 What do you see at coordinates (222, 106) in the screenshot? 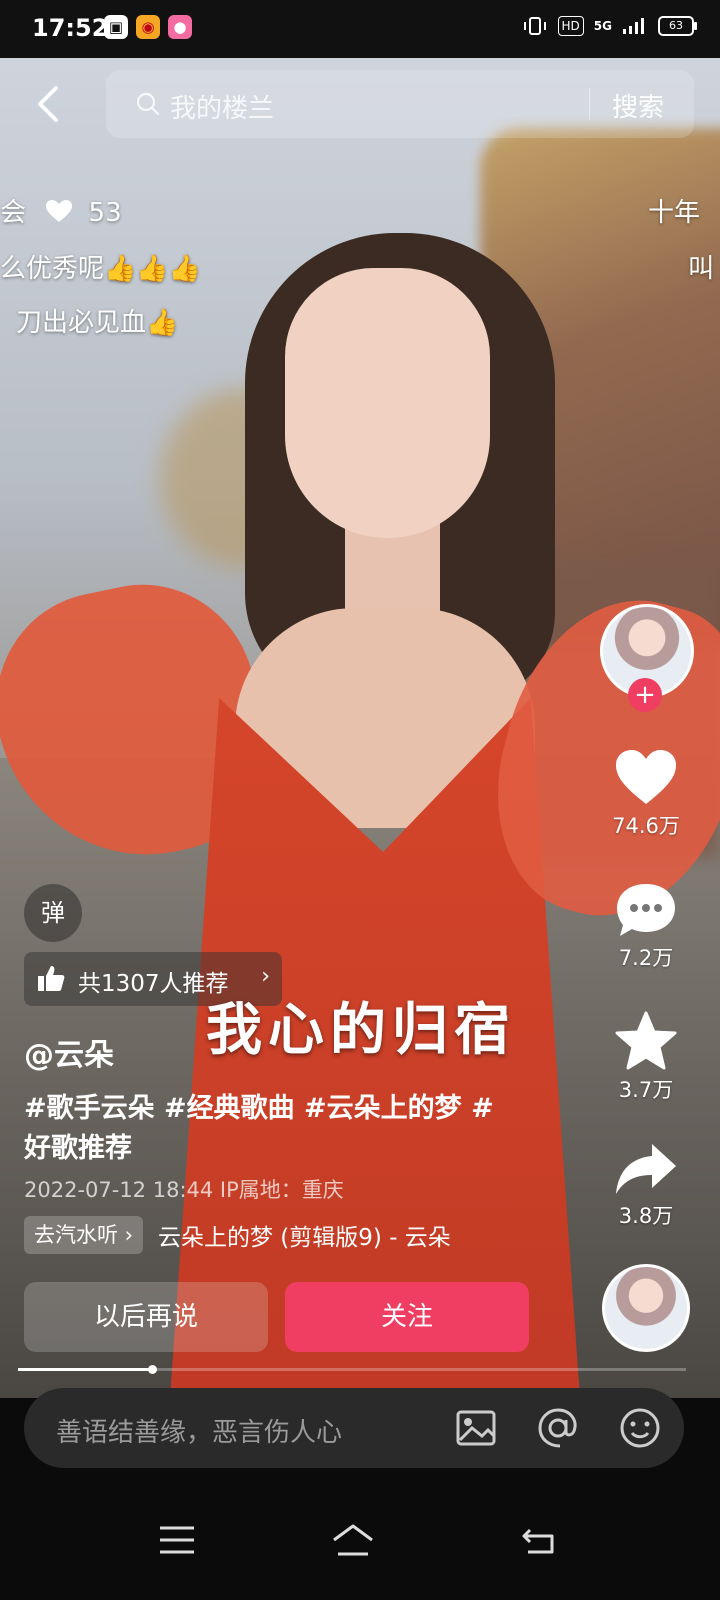
I see `search-input: 我的楼兰` at bounding box center [222, 106].